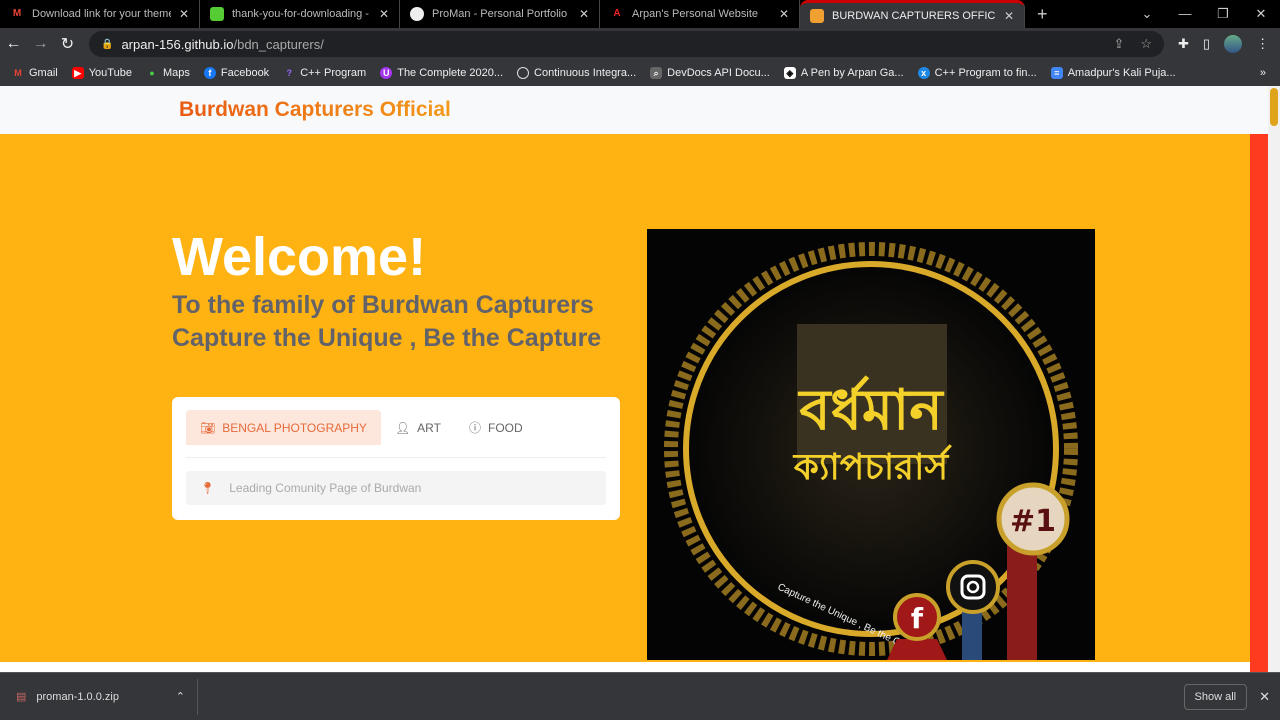  What do you see at coordinates (700, 14) in the screenshot?
I see `browser-tab: A Arpan's Personal Website ✕` at bounding box center [700, 14].